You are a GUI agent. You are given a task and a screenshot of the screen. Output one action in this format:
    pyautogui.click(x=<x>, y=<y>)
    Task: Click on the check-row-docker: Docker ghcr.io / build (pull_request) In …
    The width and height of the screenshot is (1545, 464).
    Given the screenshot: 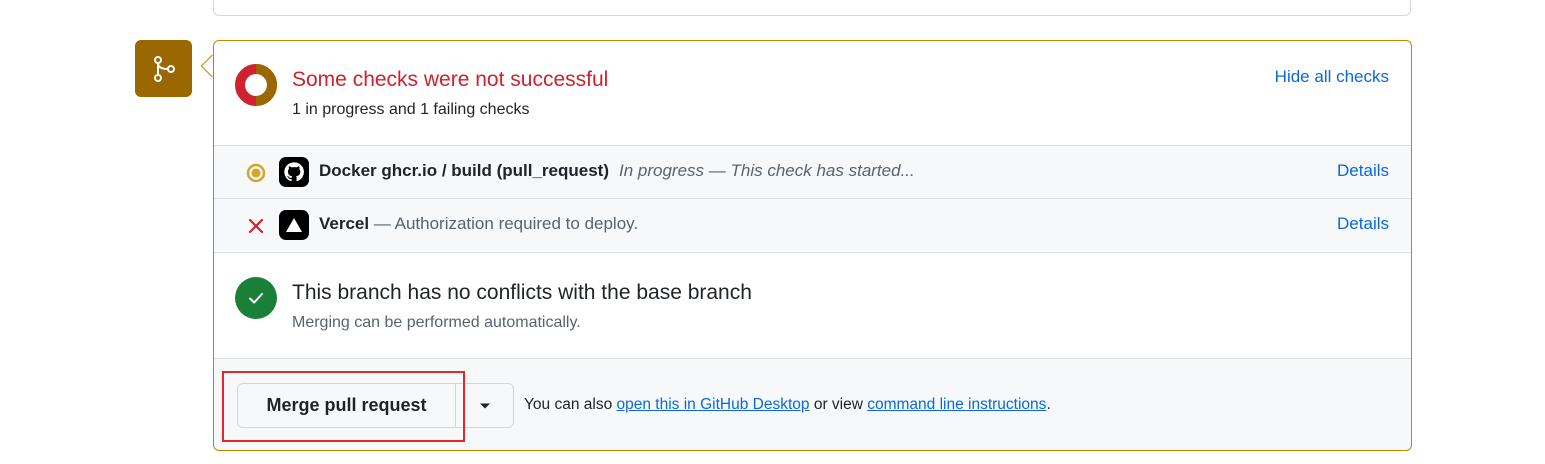 What is the action you would take?
    pyautogui.click(x=812, y=171)
    